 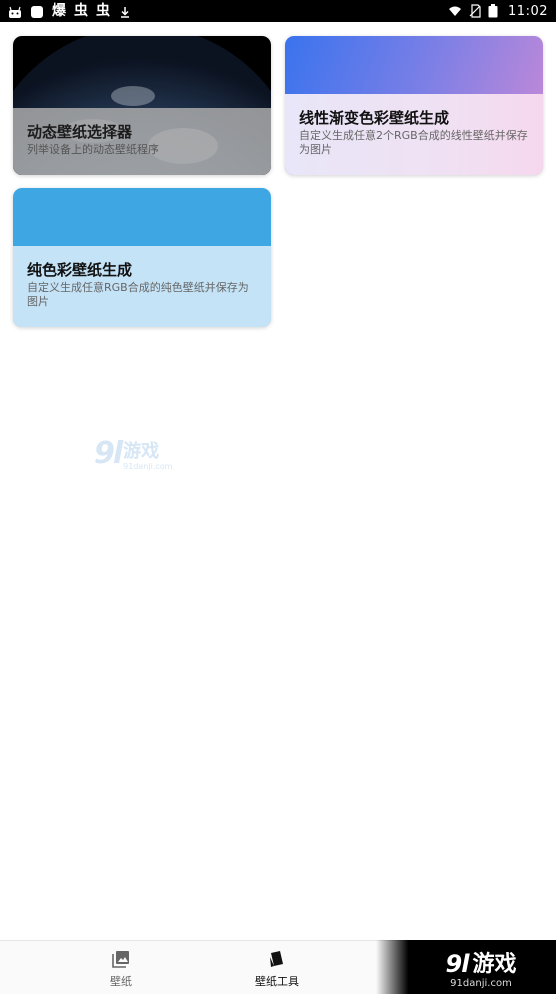 I want to click on download-icon, so click(x=125, y=11).